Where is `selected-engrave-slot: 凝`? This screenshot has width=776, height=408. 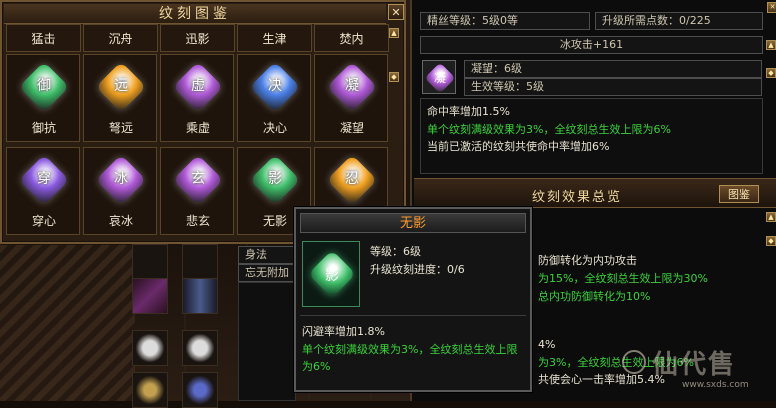 selected-engrave-slot: 凝 is located at coordinates (439, 77).